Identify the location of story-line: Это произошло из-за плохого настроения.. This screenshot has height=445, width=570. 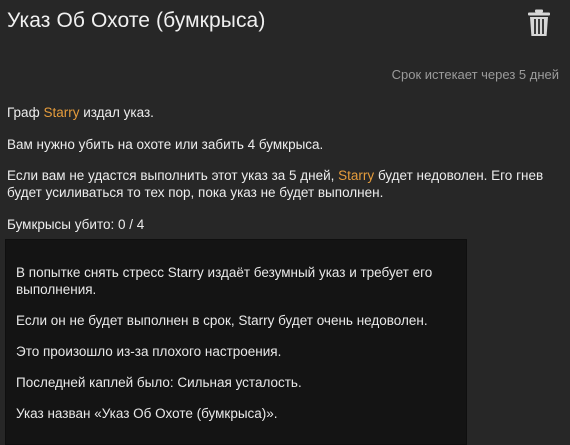
(149, 351).